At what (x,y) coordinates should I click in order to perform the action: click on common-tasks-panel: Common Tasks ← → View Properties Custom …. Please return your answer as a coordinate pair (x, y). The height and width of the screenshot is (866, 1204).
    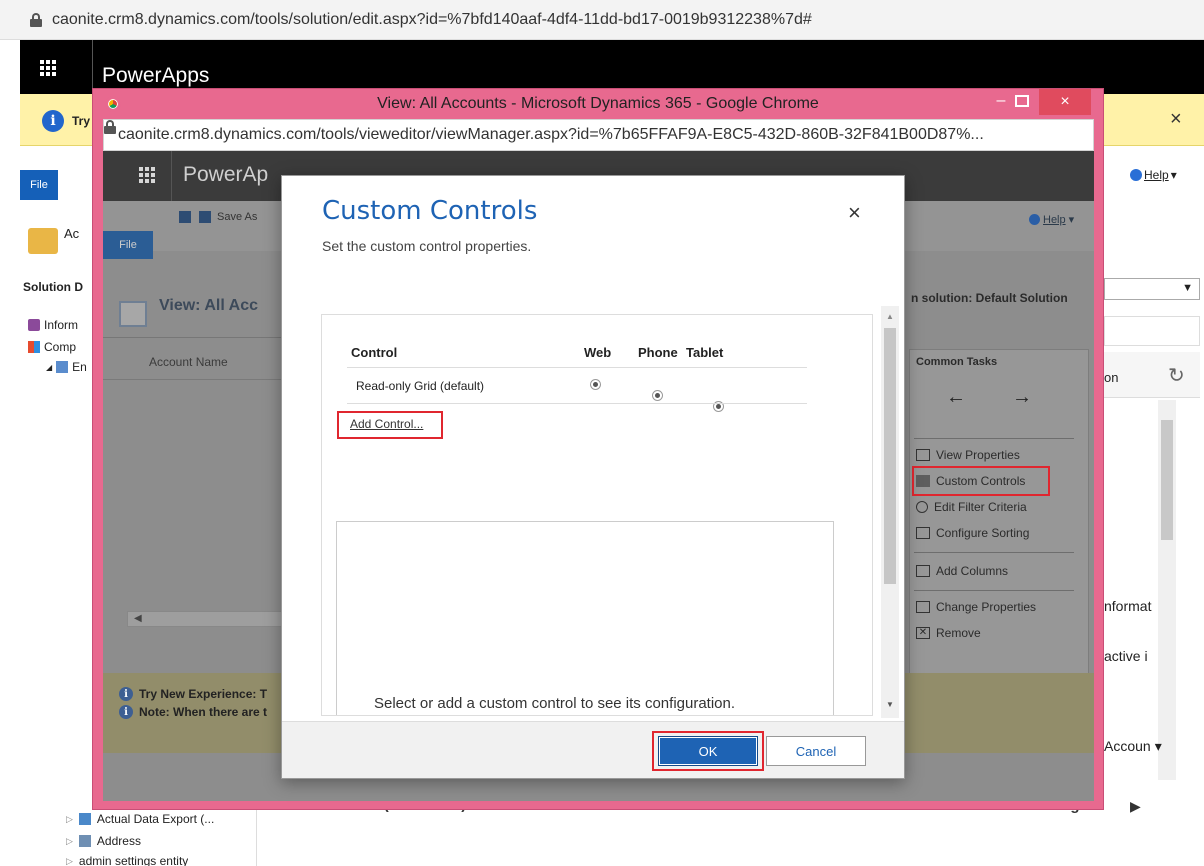
    Looking at the image, I should click on (999, 513).